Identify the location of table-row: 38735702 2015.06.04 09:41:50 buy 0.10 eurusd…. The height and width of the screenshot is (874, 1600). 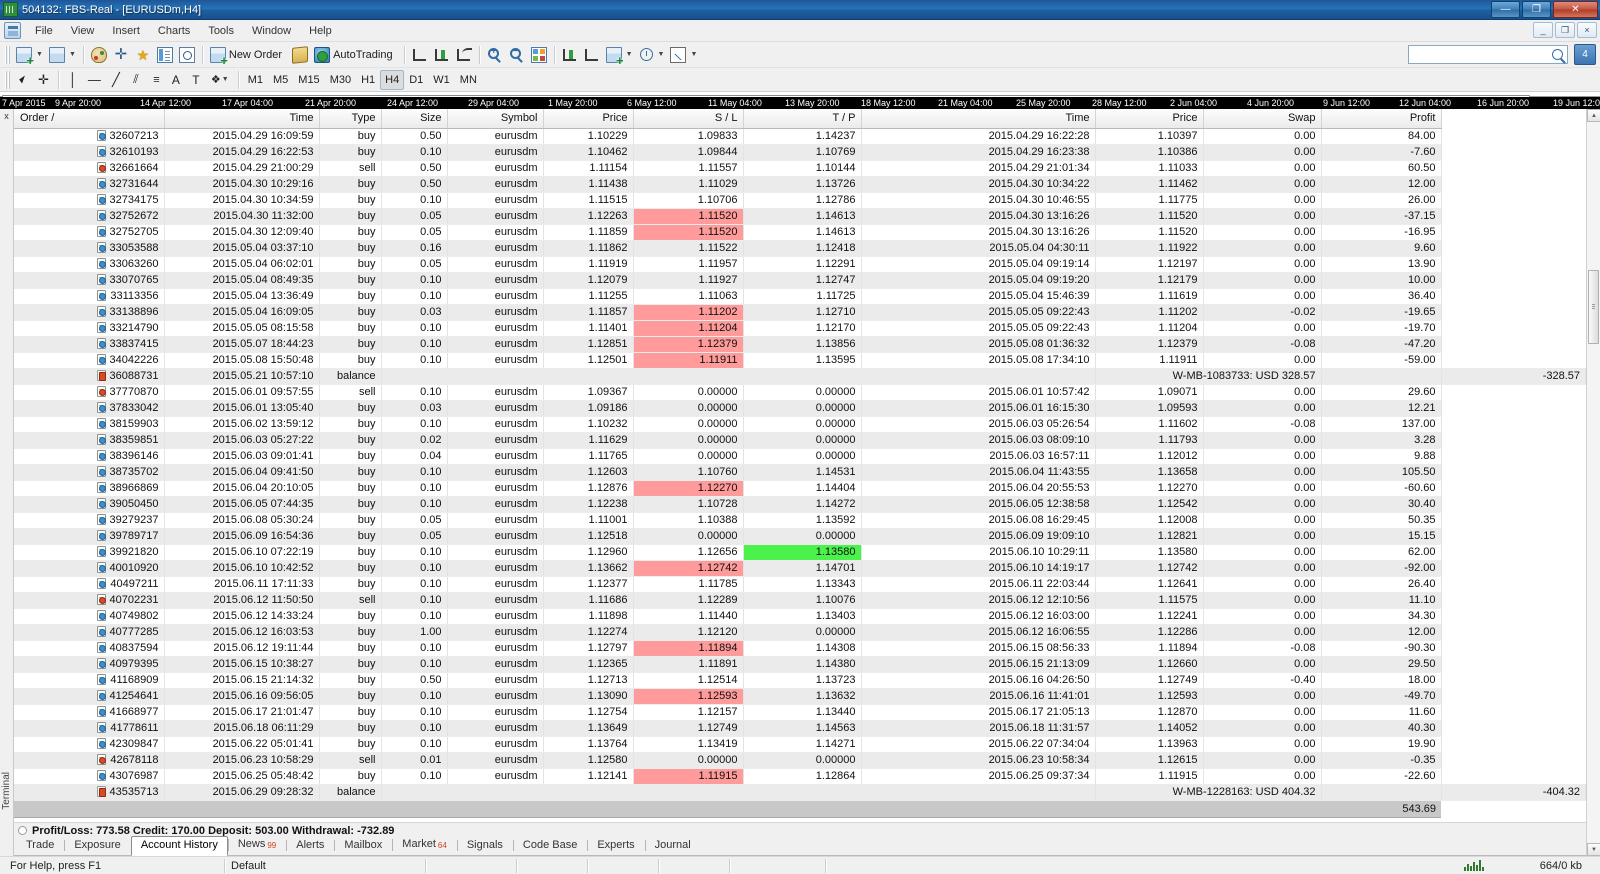
(800, 472).